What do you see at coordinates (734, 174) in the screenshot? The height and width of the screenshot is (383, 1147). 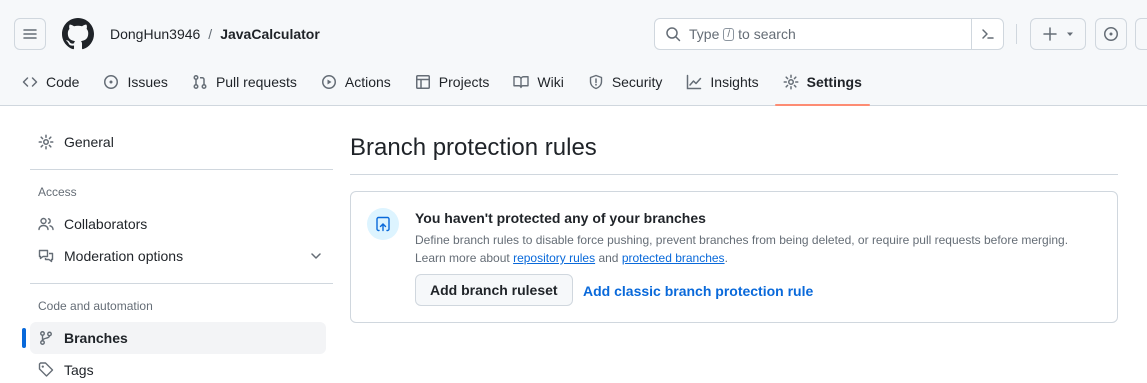 I see `title-divider` at bounding box center [734, 174].